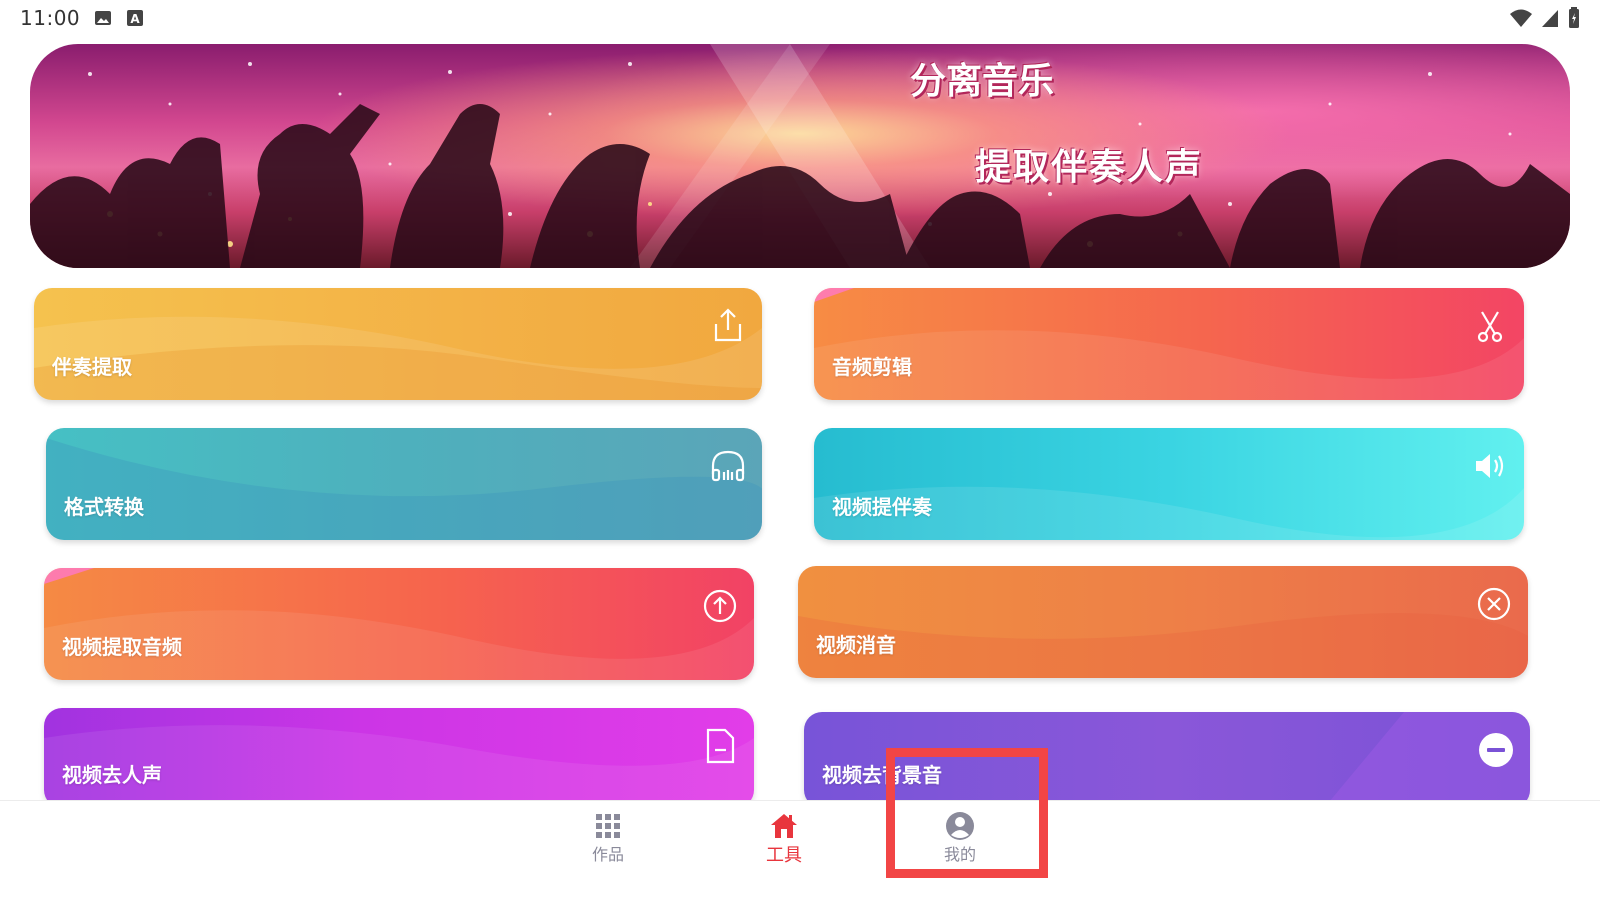 The image size is (1600, 900). Describe the element at coordinates (104, 507) in the screenshot. I see `tool-card-label: 格式转换` at that location.